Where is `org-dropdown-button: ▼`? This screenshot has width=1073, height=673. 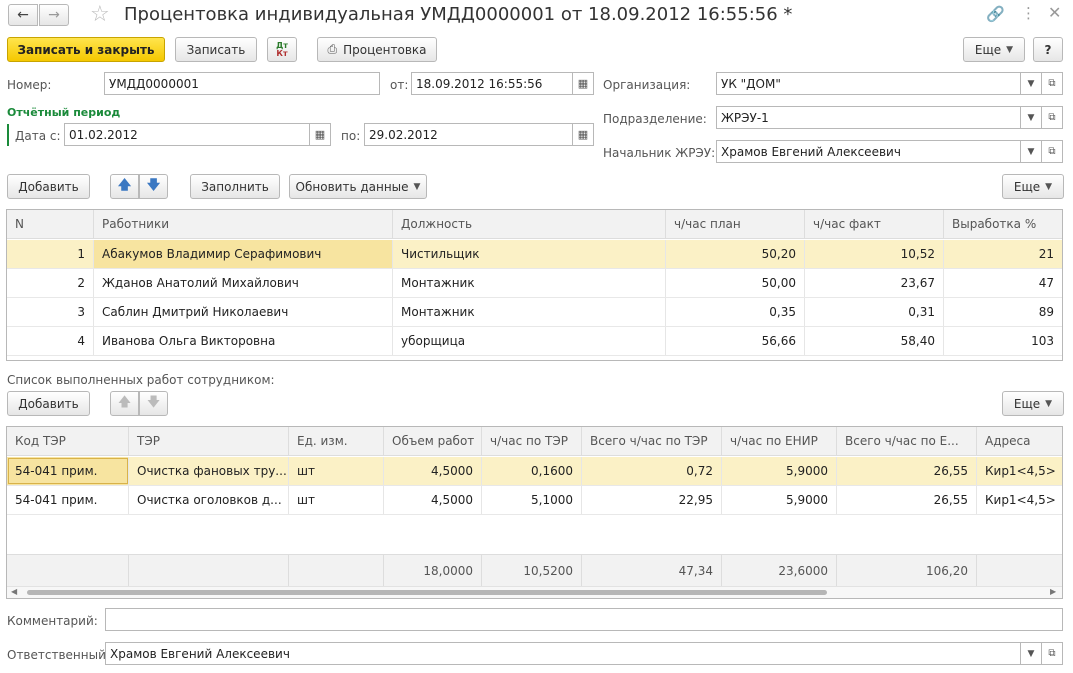
org-dropdown-button: ▼ is located at coordinates (1031, 83).